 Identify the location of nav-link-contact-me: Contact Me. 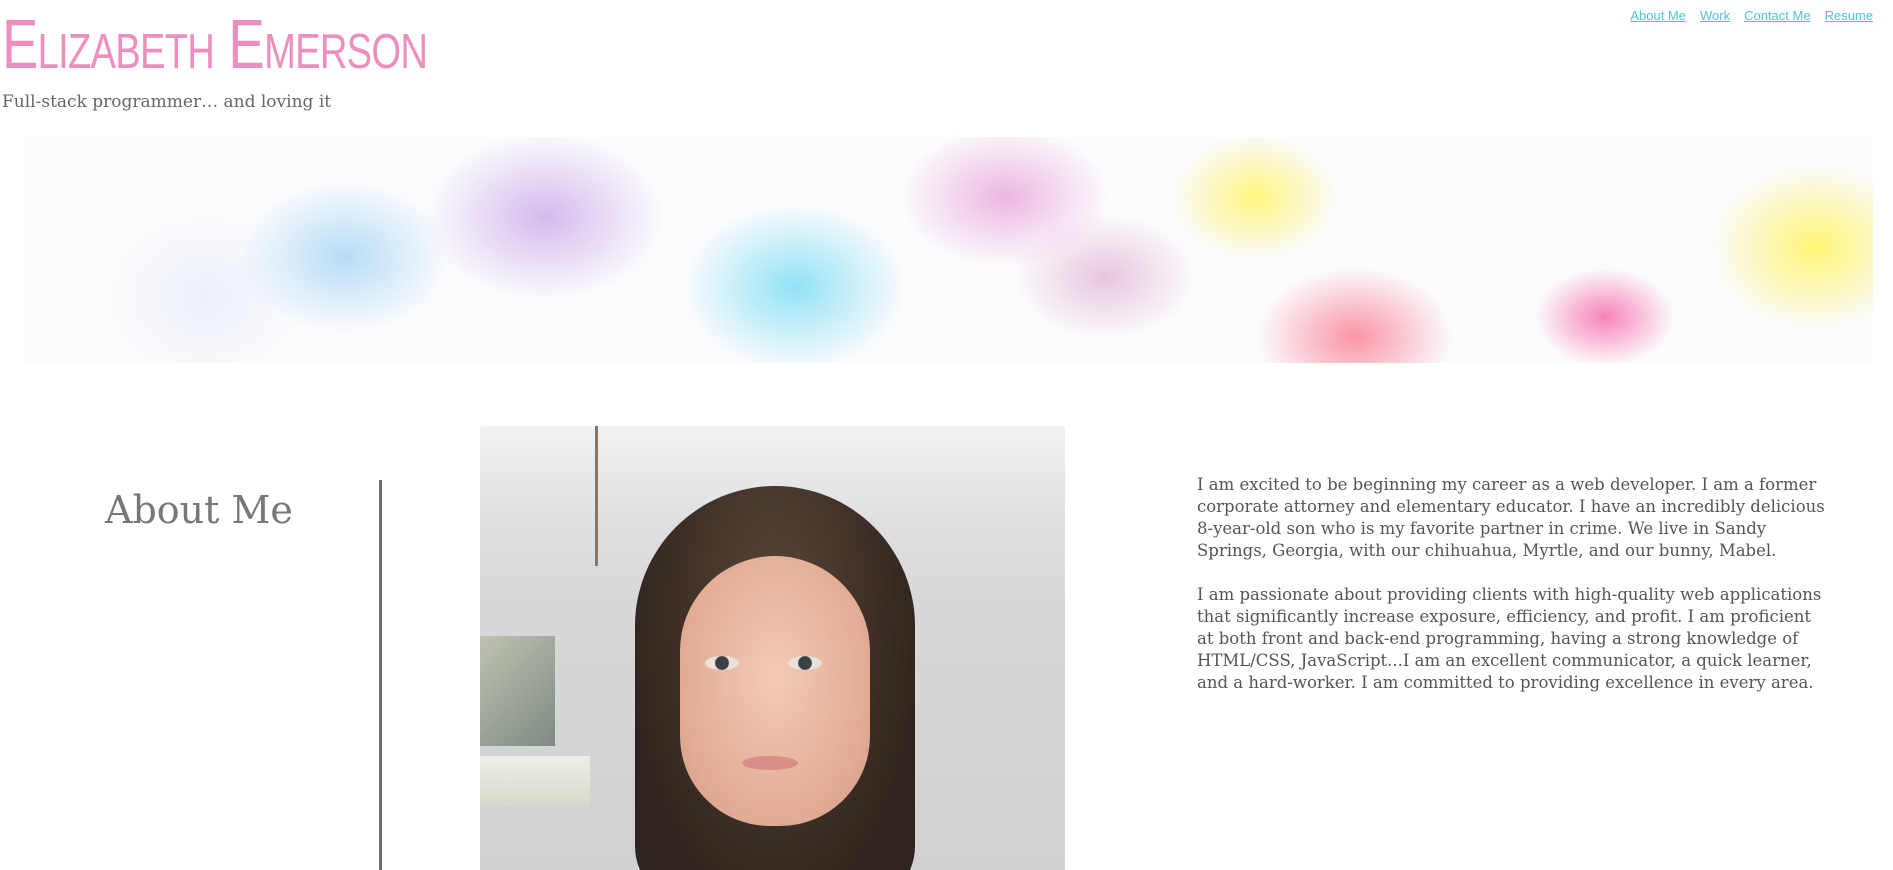
(1777, 15).